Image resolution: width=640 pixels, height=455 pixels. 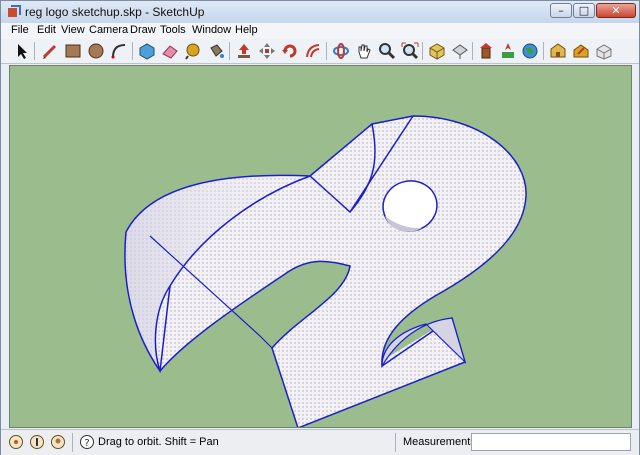 I want to click on line-pencil-icon, so click(x=50, y=51).